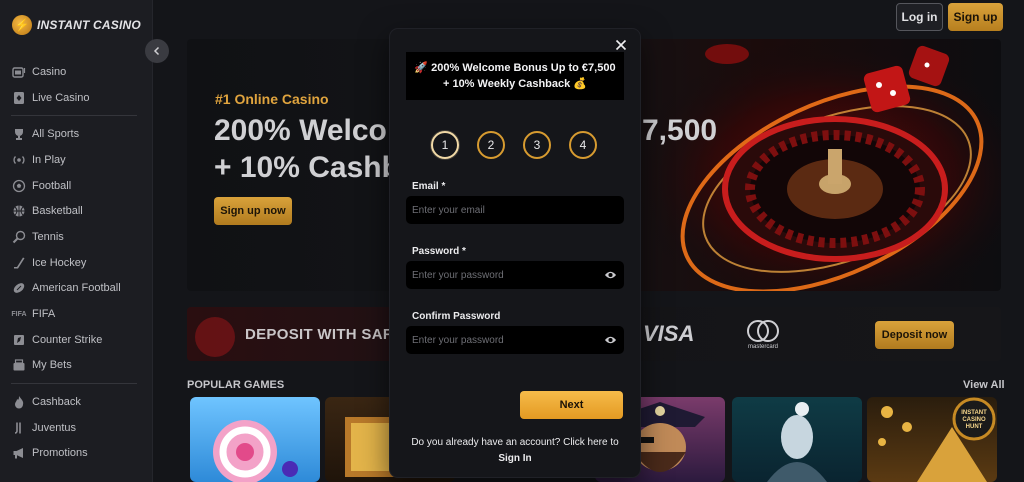 Image resolution: width=1024 pixels, height=482 pixels. What do you see at coordinates (22, 25) in the screenshot?
I see `lightning-logo-icon: ⚡` at bounding box center [22, 25].